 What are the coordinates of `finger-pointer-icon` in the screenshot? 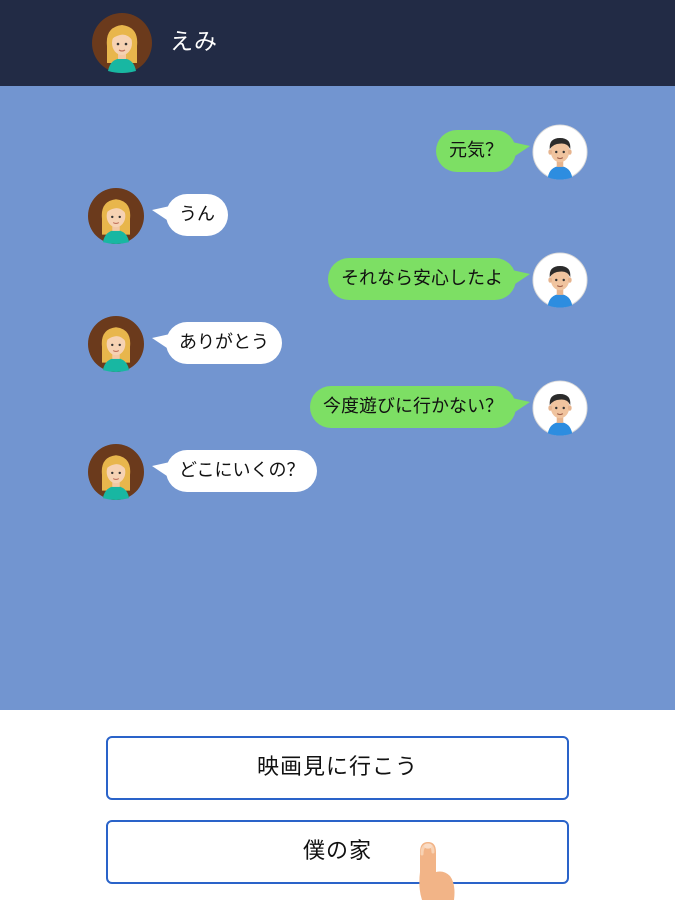 It's located at (434, 866).